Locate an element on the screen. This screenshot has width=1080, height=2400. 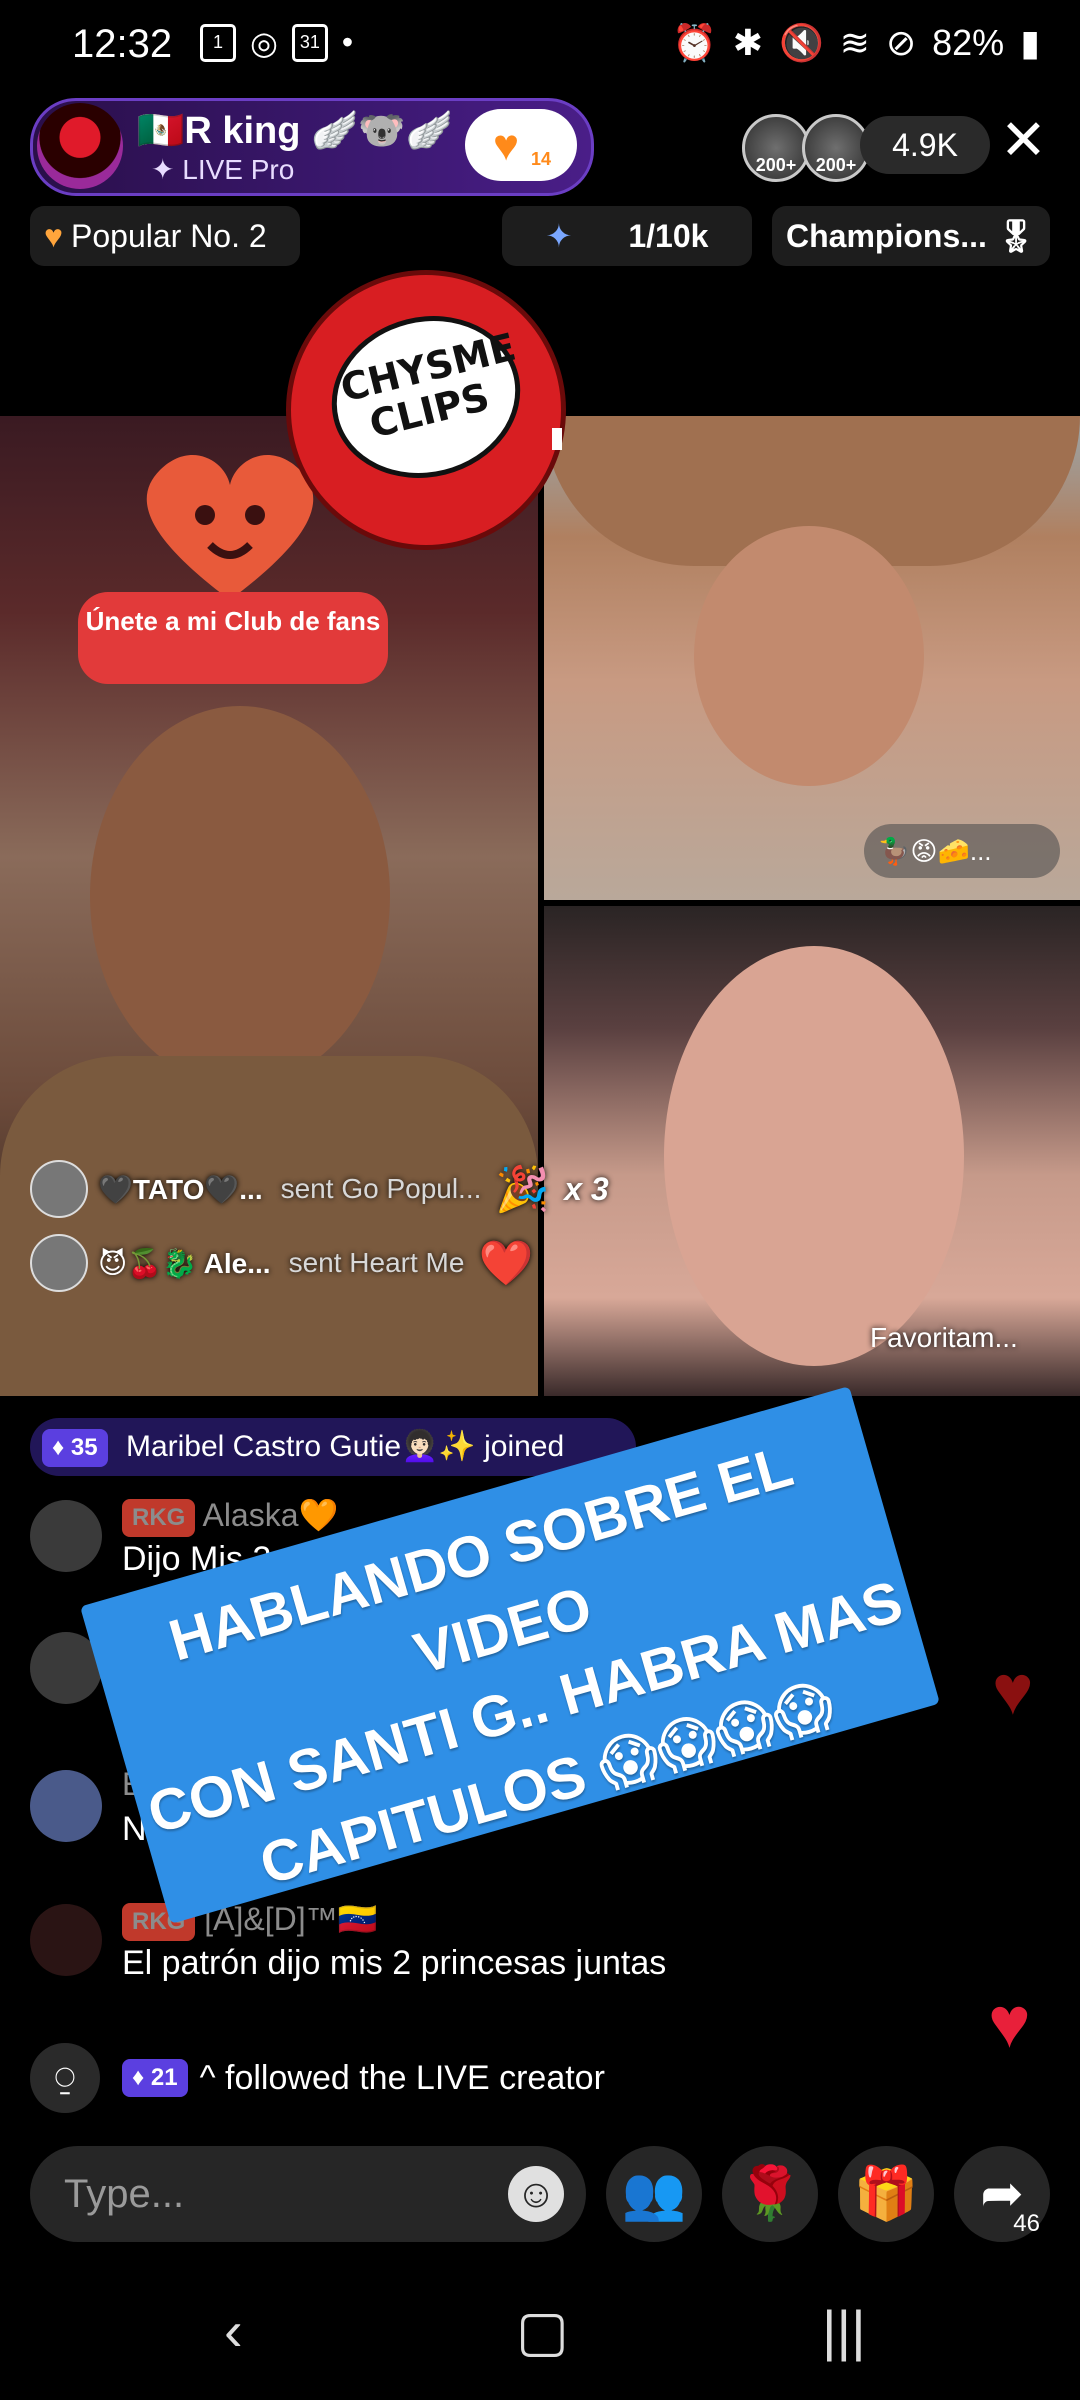
bluetooth-icon: ✱ is located at coordinates (747, 42).